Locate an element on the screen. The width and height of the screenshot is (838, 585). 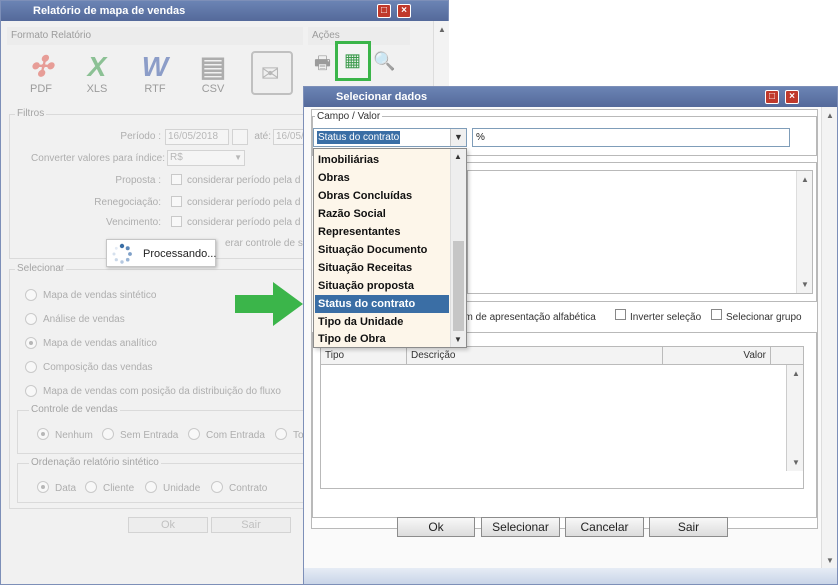
dialog-scrollbar: ▲ ▼ is located at coordinates (829, 338).